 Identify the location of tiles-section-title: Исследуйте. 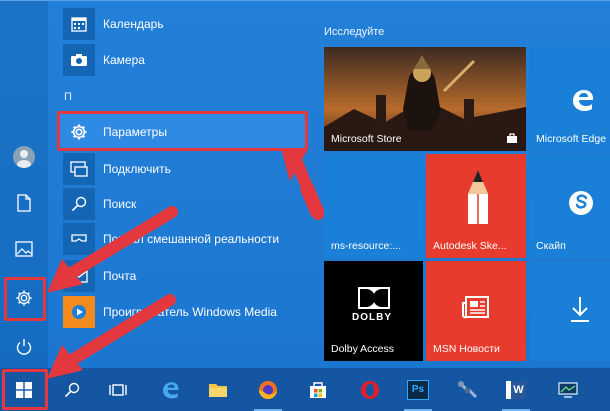
(354, 32).